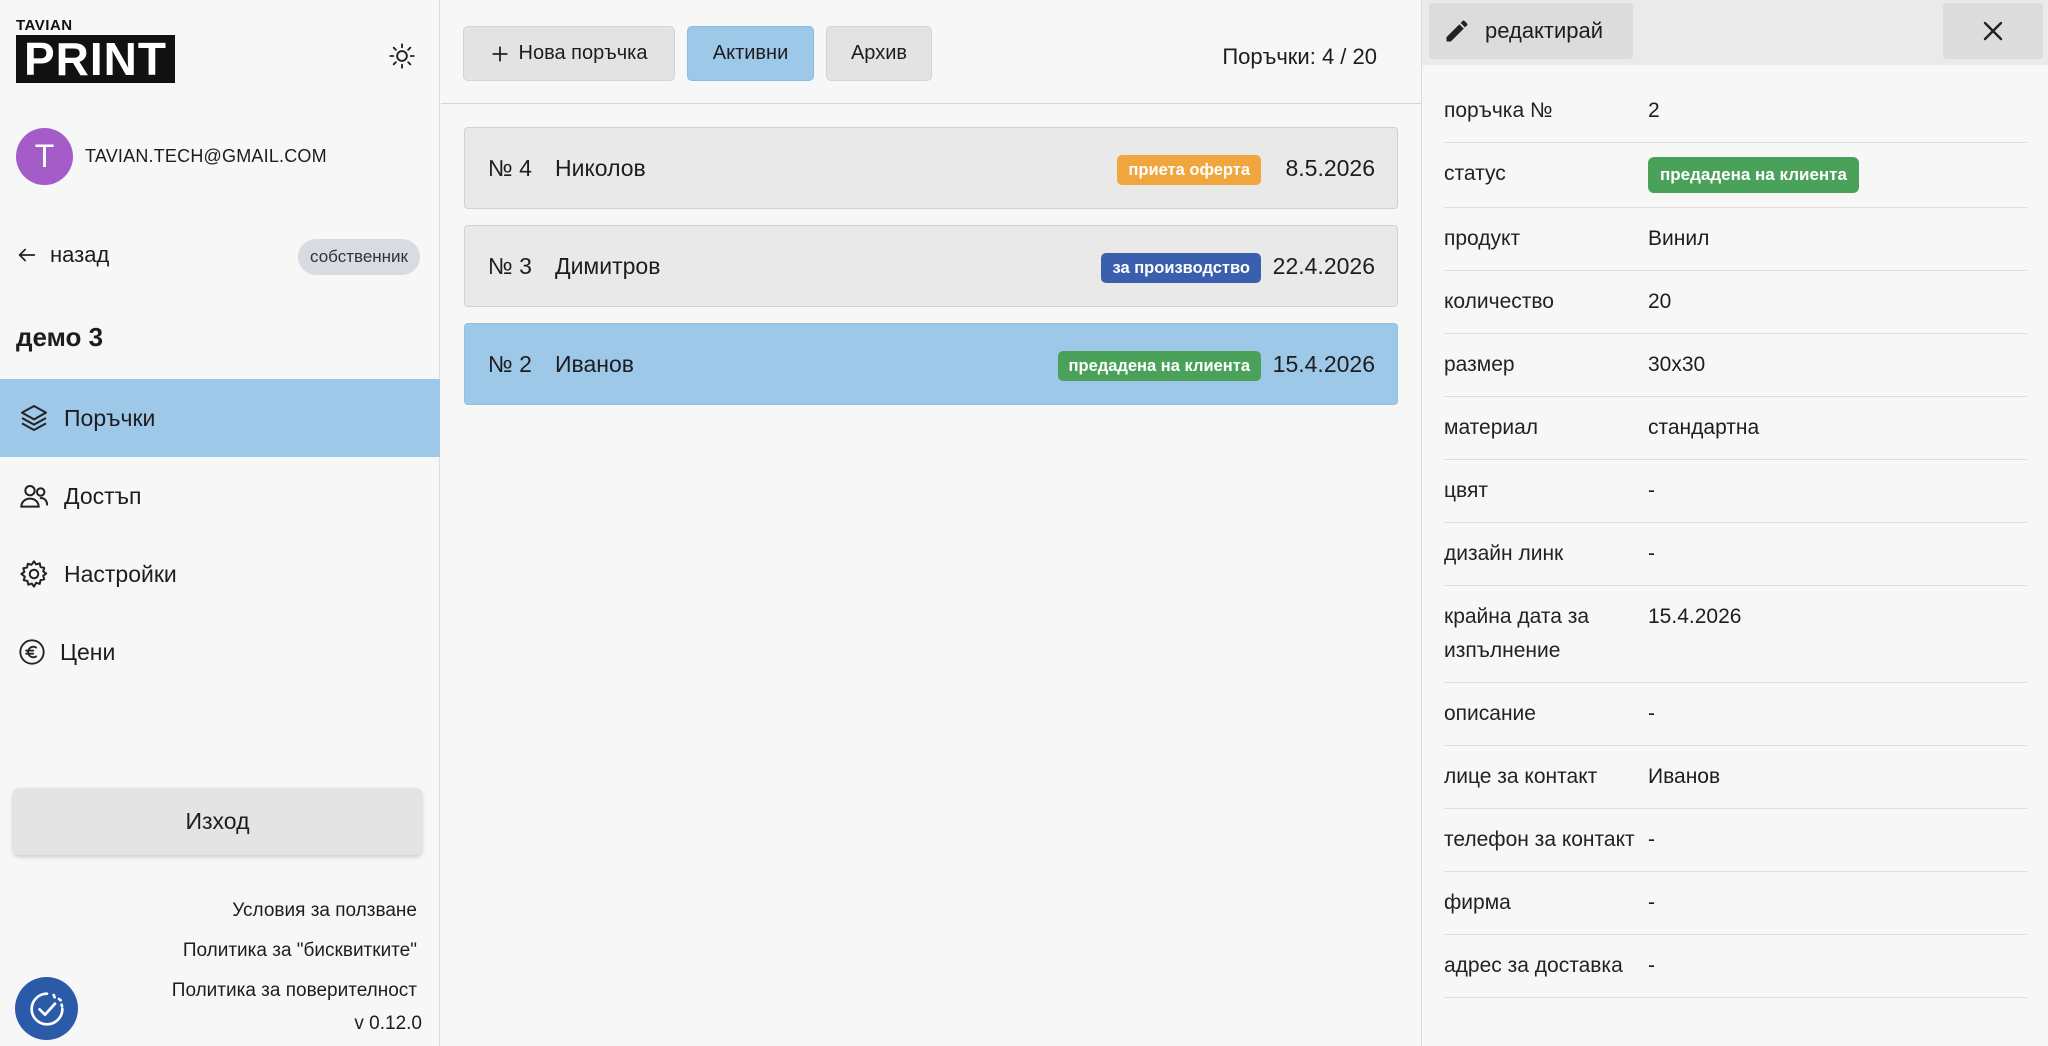  What do you see at coordinates (499, 53) in the screenshot?
I see `plus-icon` at bounding box center [499, 53].